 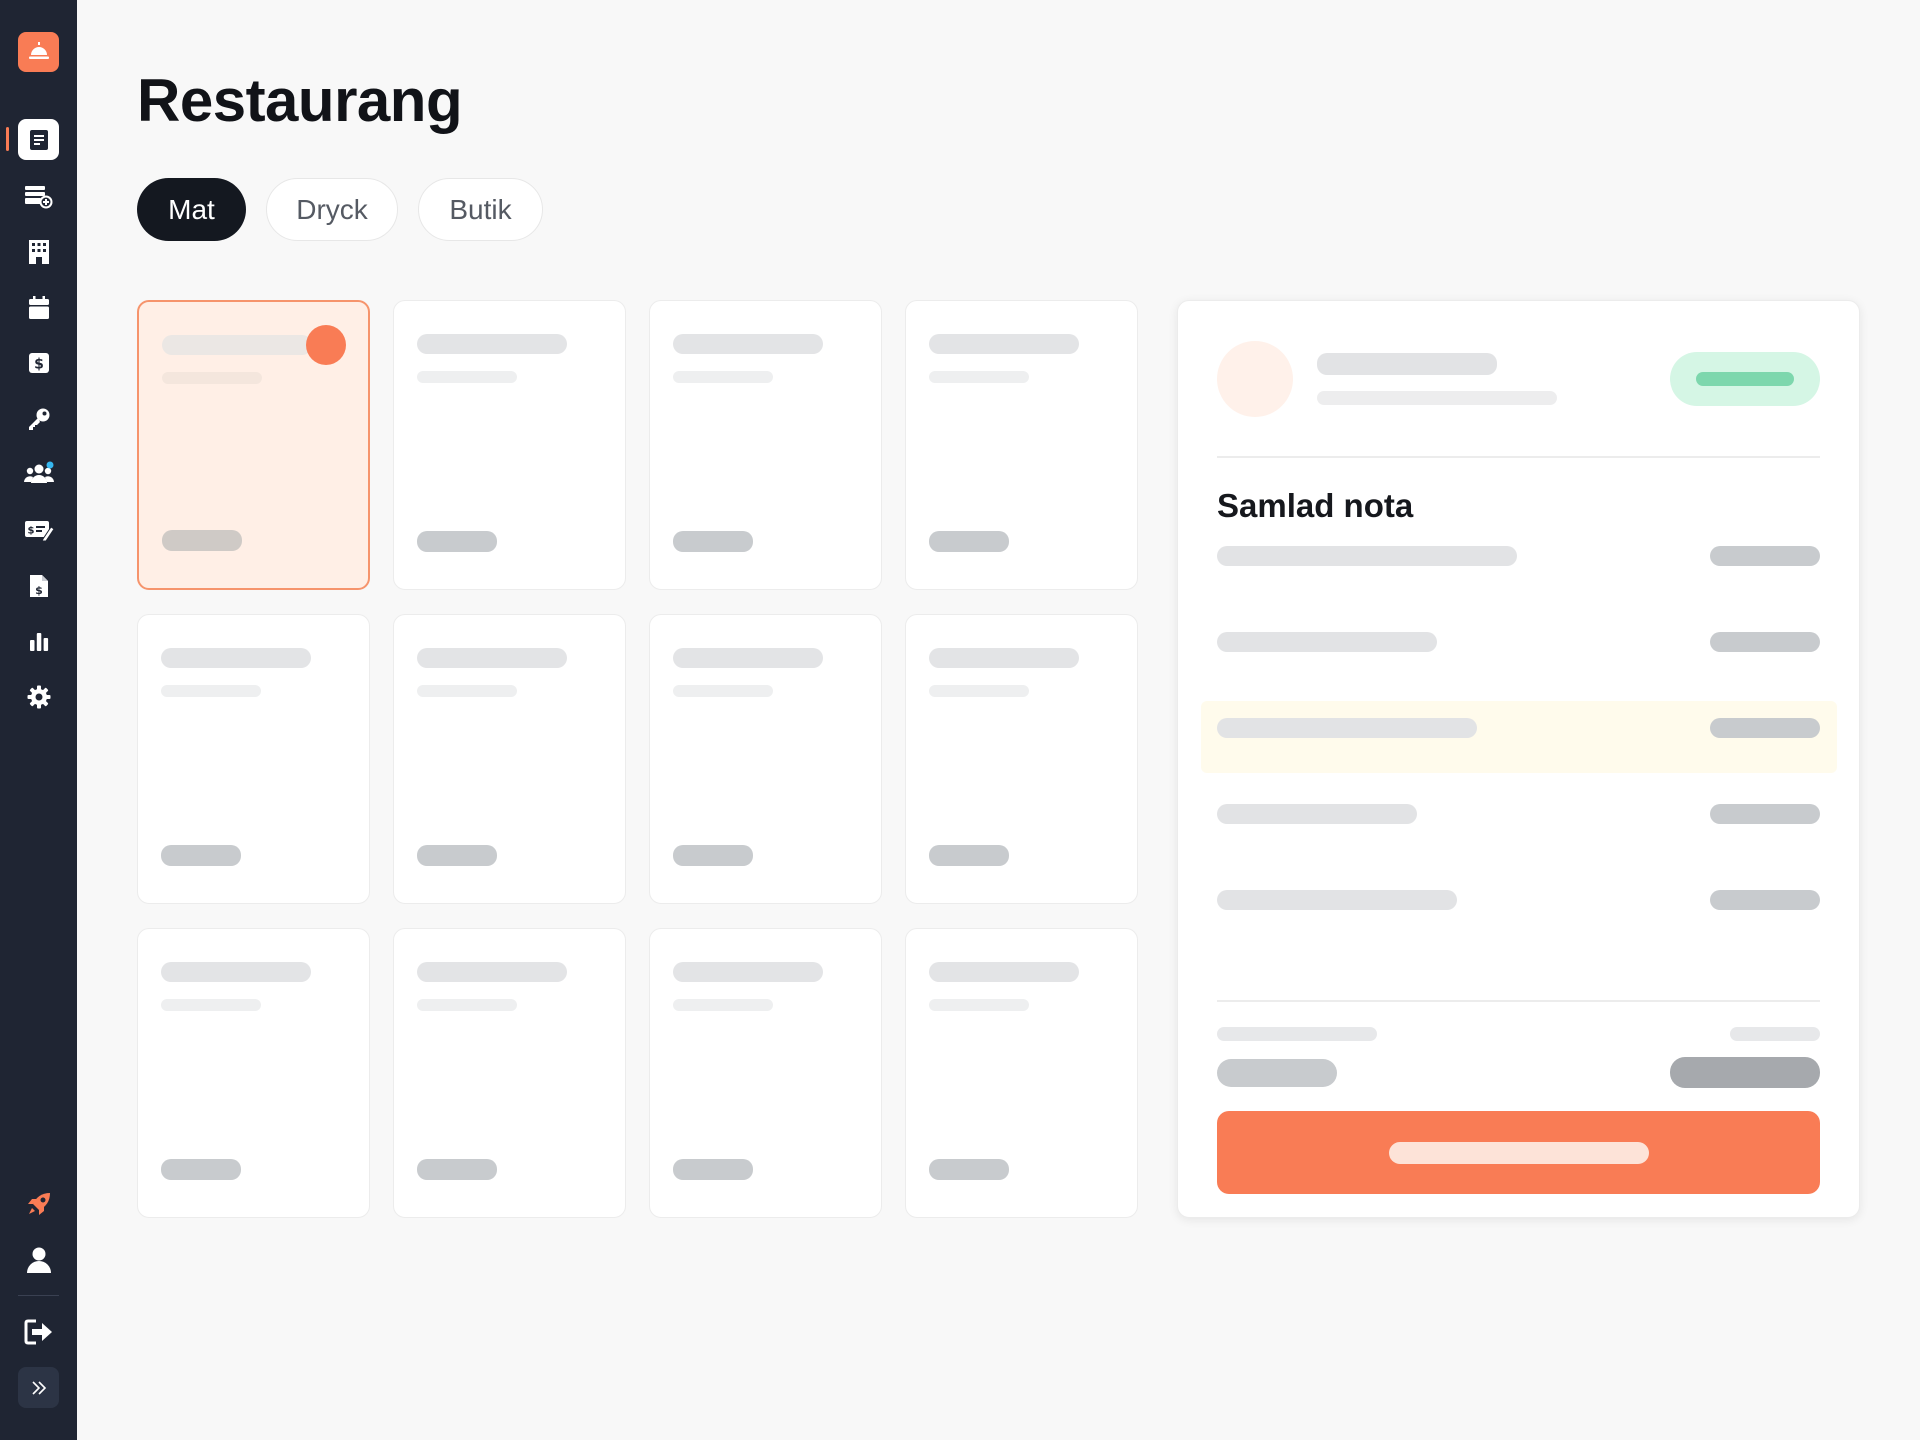 I want to click on gear-icon, so click(x=38, y=696).